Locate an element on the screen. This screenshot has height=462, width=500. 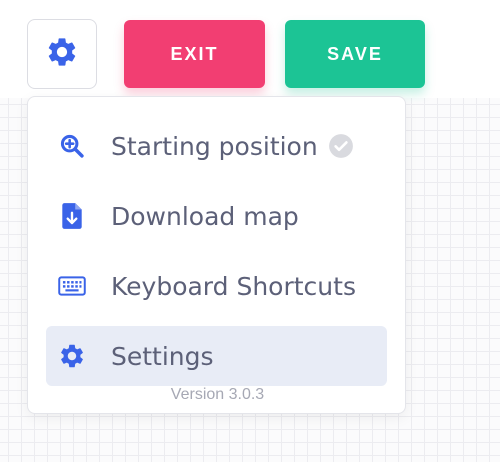
menu-item-download-map: Download map is located at coordinates (216, 216).